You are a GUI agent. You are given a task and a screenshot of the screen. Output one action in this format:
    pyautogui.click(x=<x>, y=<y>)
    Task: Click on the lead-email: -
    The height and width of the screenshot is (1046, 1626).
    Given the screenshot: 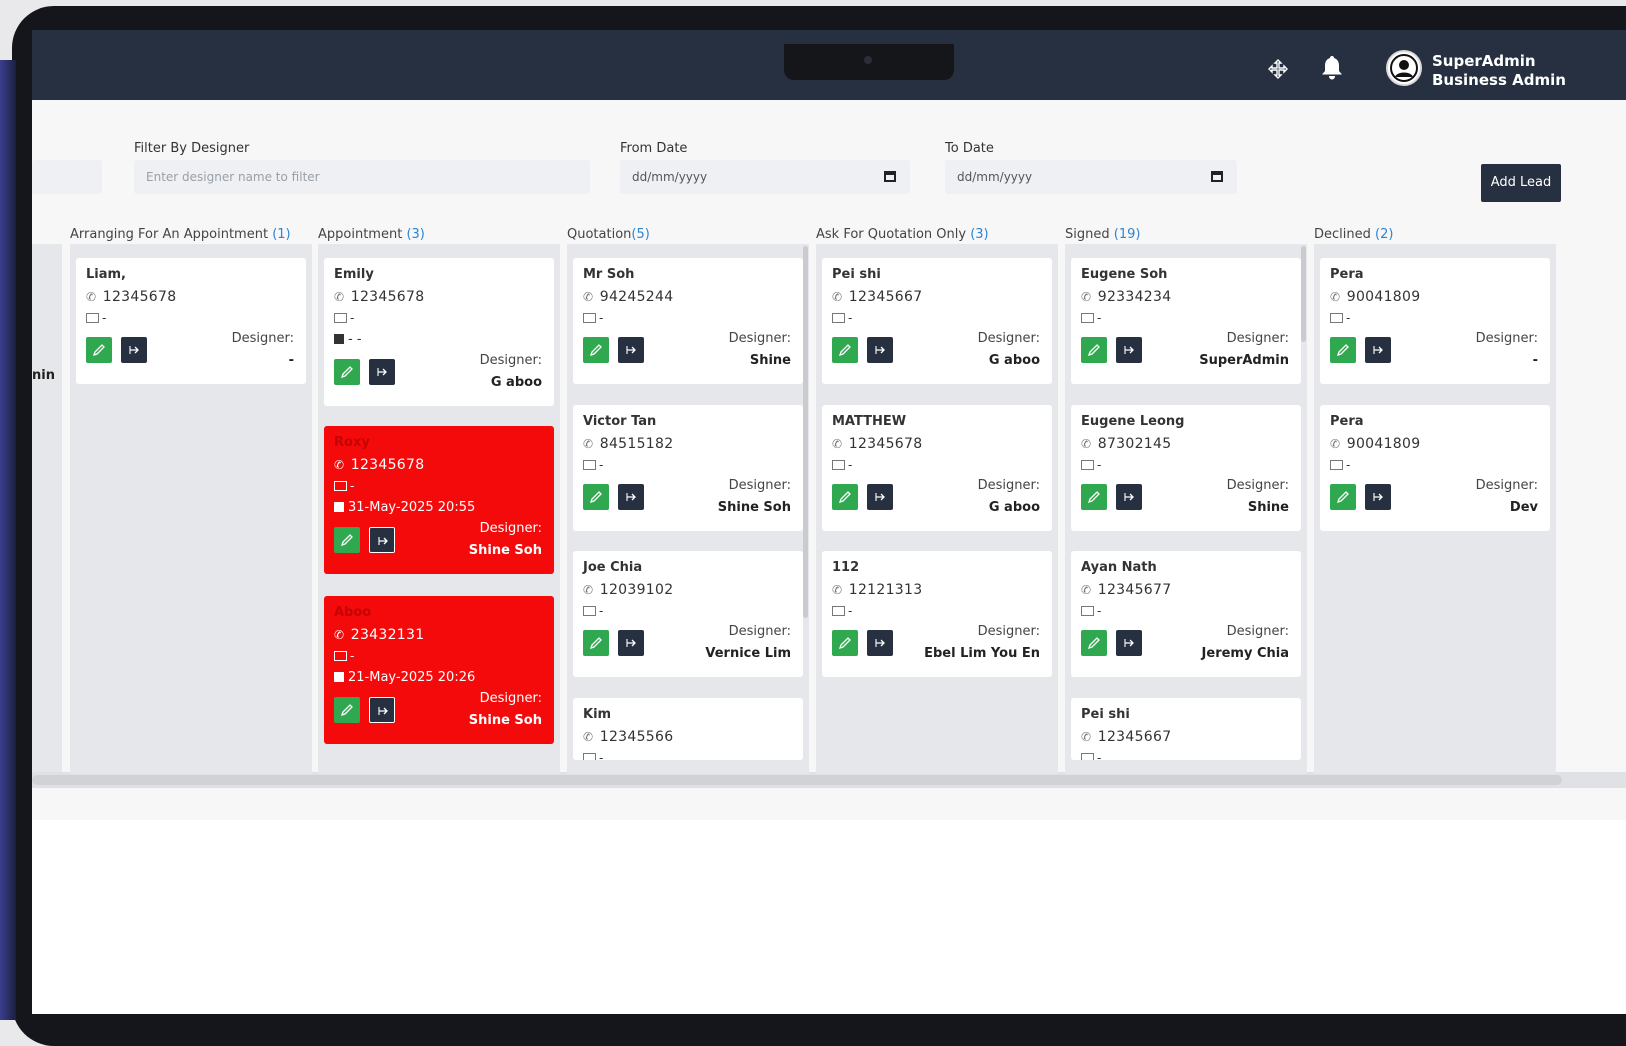 What is the action you would take?
    pyautogui.click(x=688, y=754)
    